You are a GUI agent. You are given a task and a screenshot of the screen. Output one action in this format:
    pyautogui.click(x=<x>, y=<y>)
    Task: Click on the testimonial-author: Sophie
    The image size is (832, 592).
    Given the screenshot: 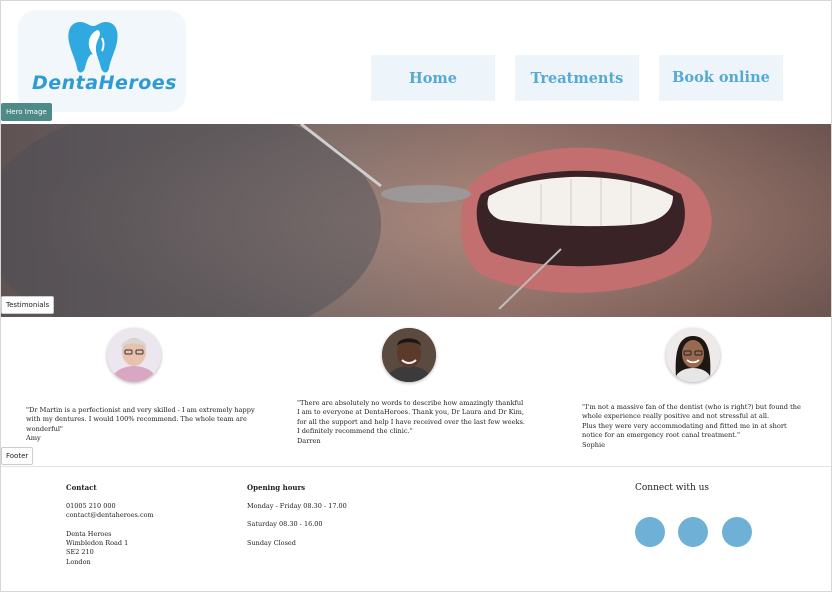 What is the action you would take?
    pyautogui.click(x=593, y=444)
    